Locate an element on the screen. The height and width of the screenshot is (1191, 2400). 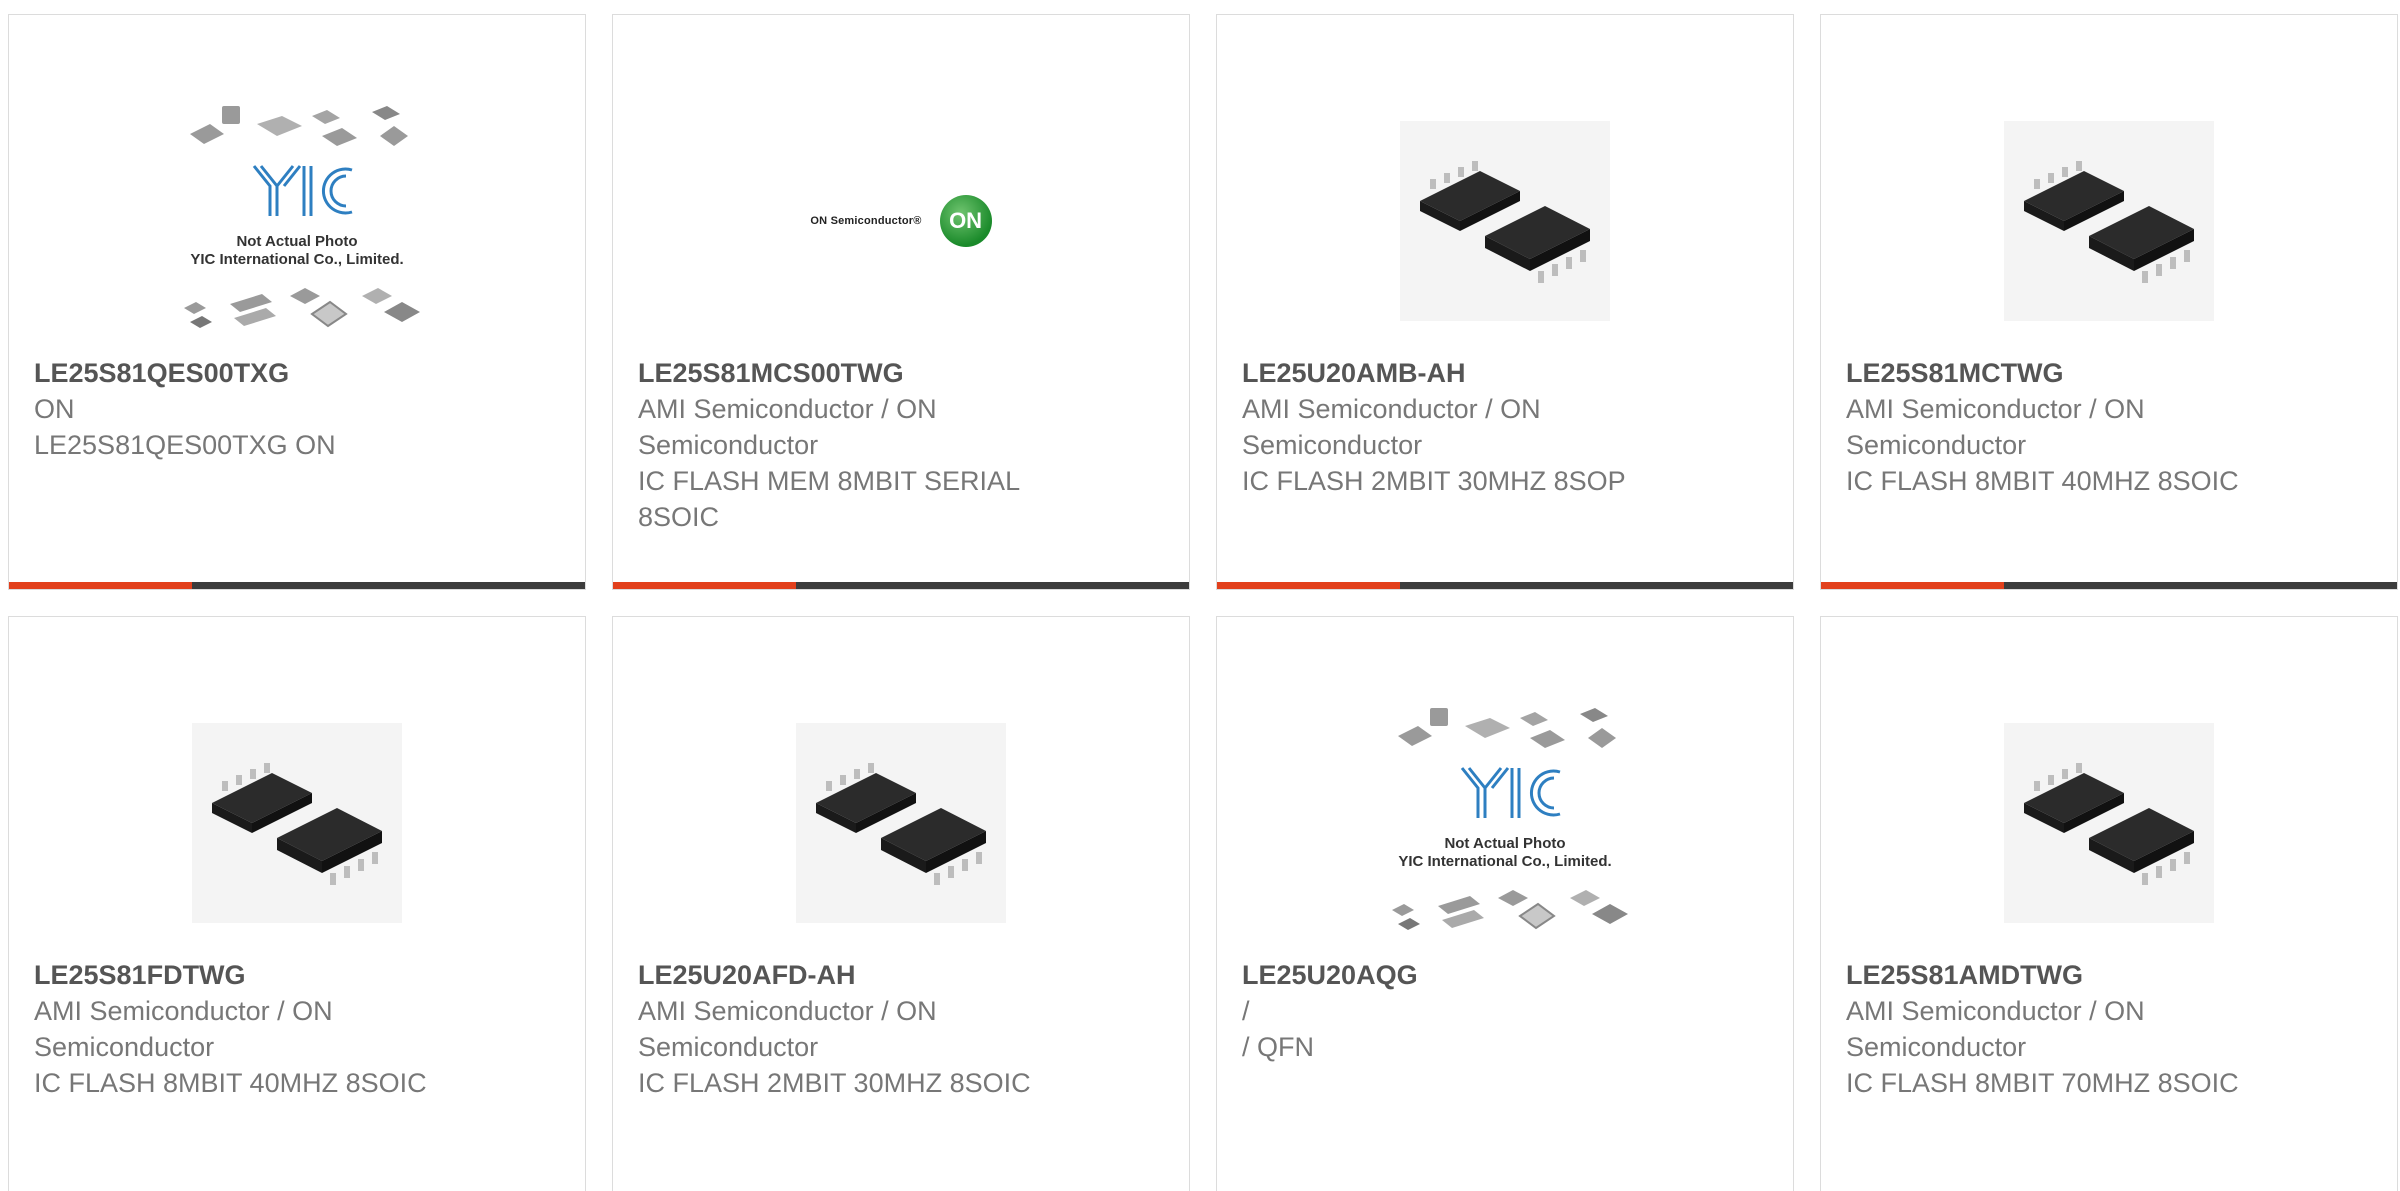
part-number: LE25S81MCS00TWG is located at coordinates (901, 373).